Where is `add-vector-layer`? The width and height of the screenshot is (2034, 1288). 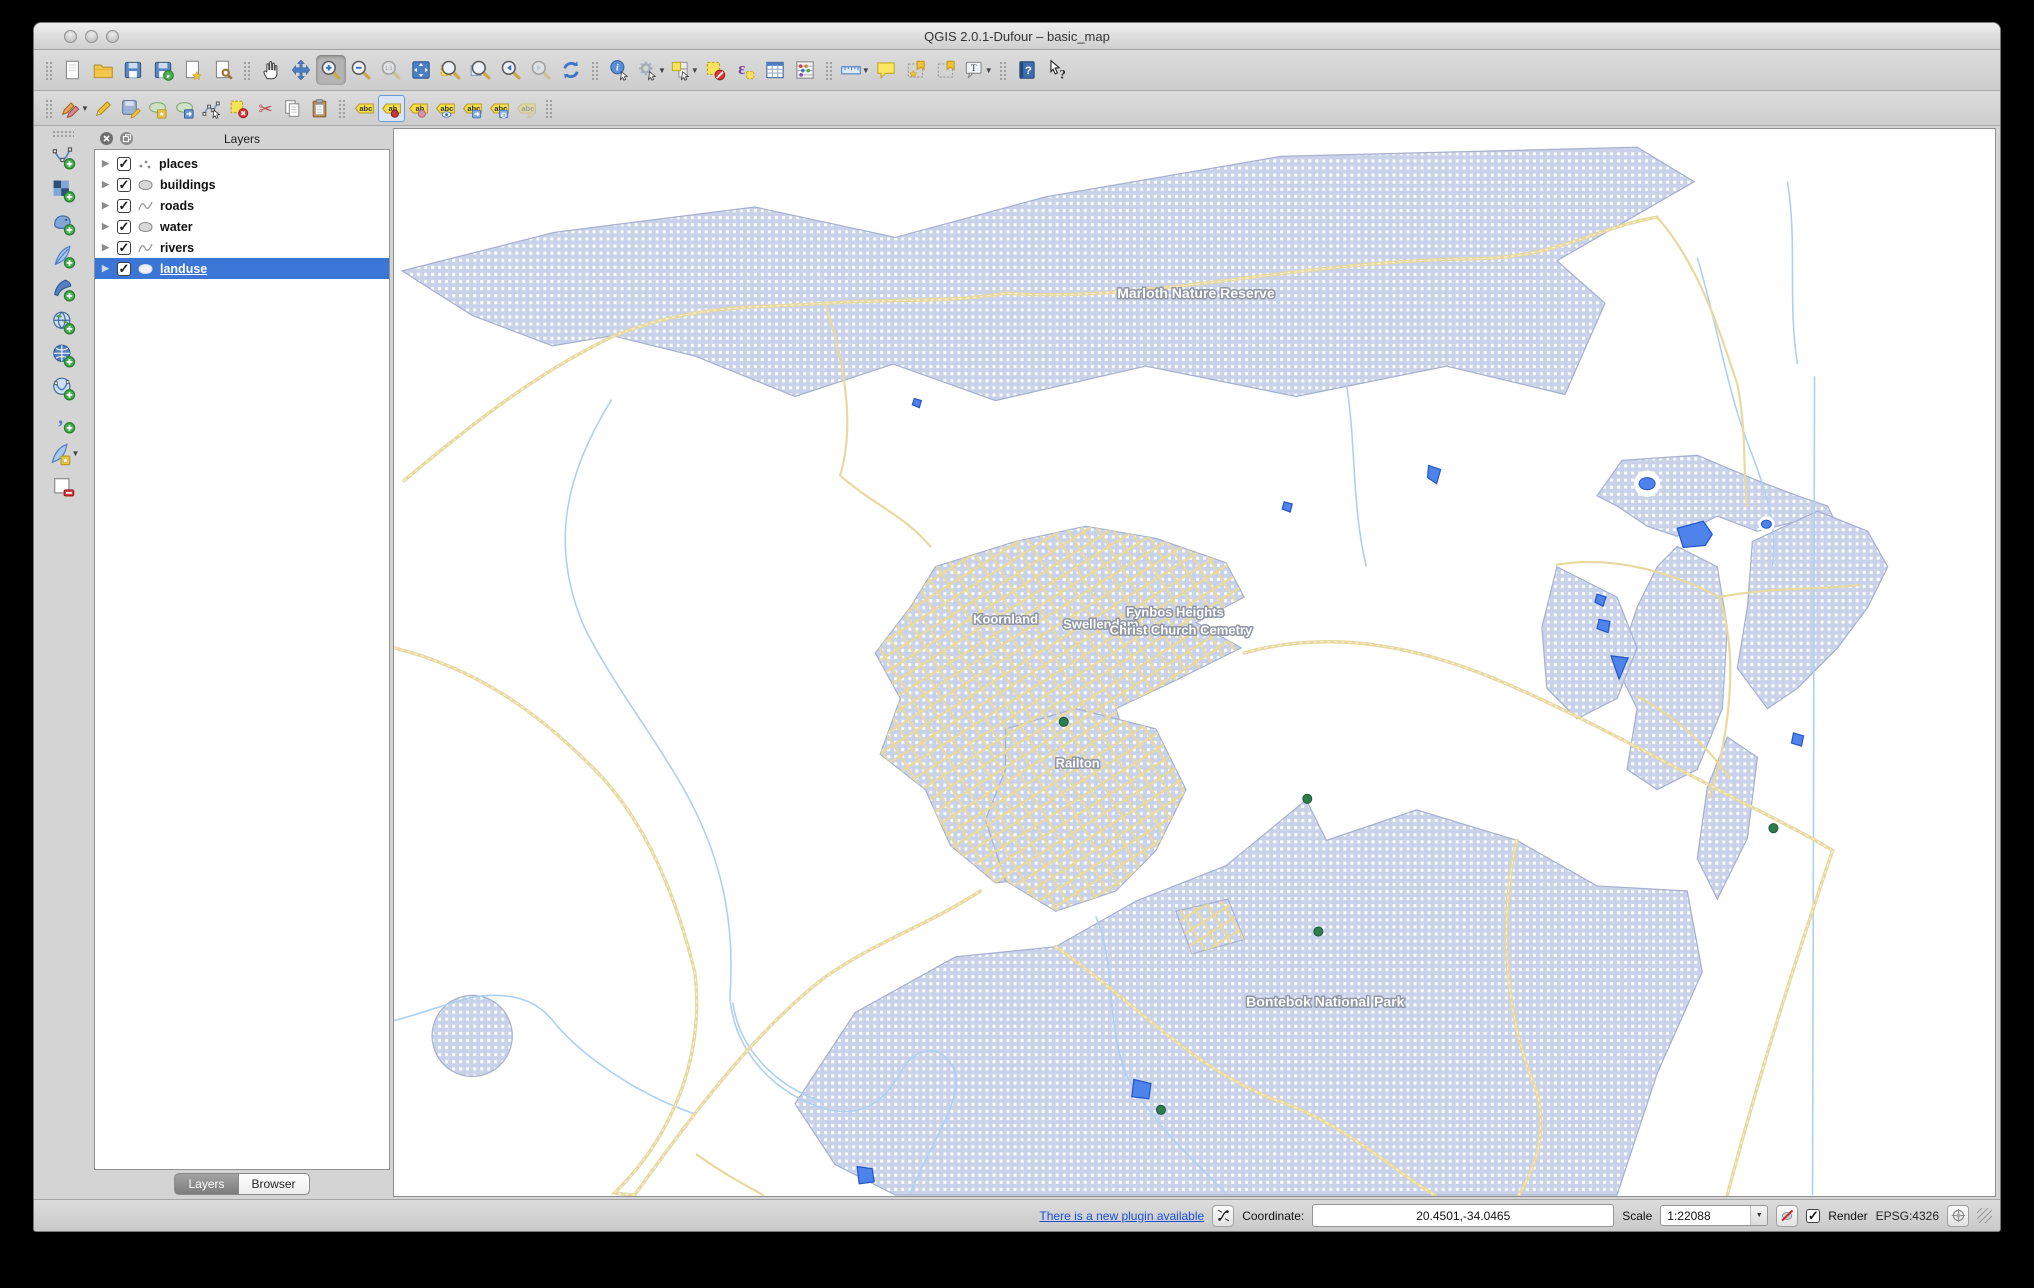 add-vector-layer is located at coordinates (63, 156).